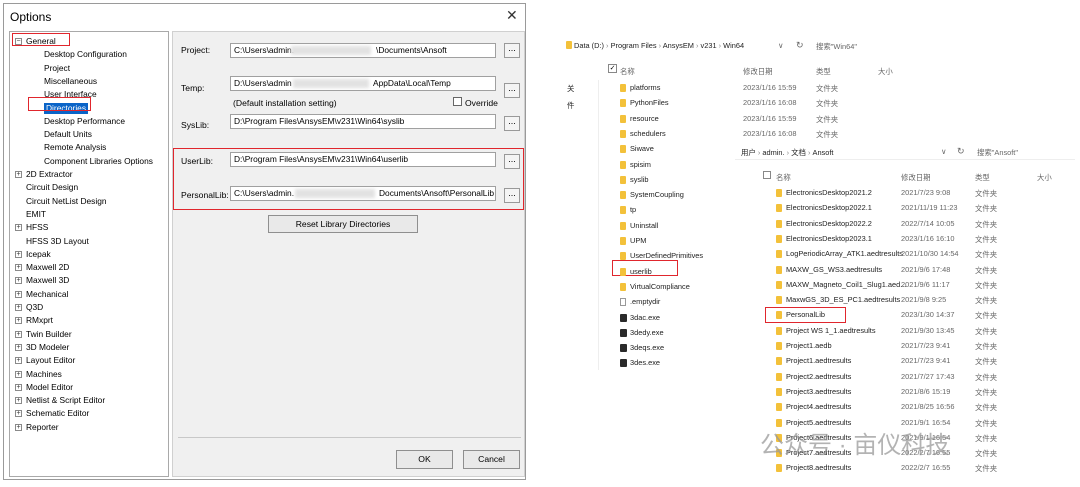 This screenshot has width=1080, height=487. Describe the element at coordinates (645, 301) in the screenshot. I see `list-item: .emptydir` at that location.